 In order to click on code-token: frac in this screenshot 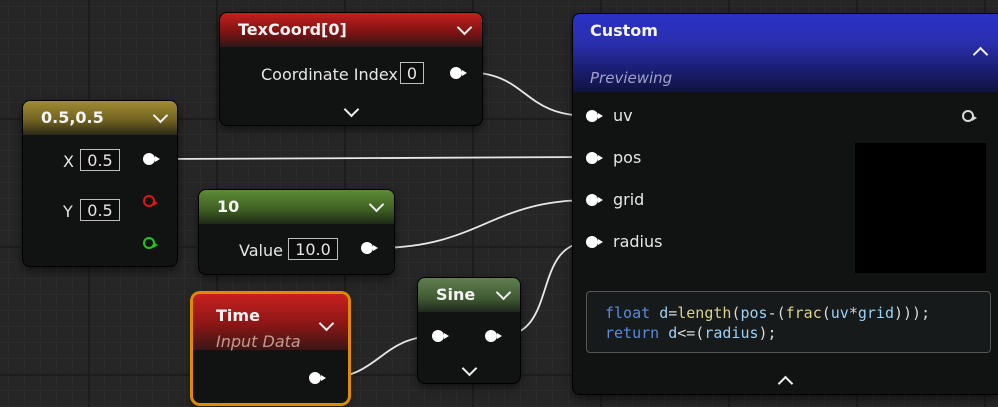, I will do `click(803, 313)`.